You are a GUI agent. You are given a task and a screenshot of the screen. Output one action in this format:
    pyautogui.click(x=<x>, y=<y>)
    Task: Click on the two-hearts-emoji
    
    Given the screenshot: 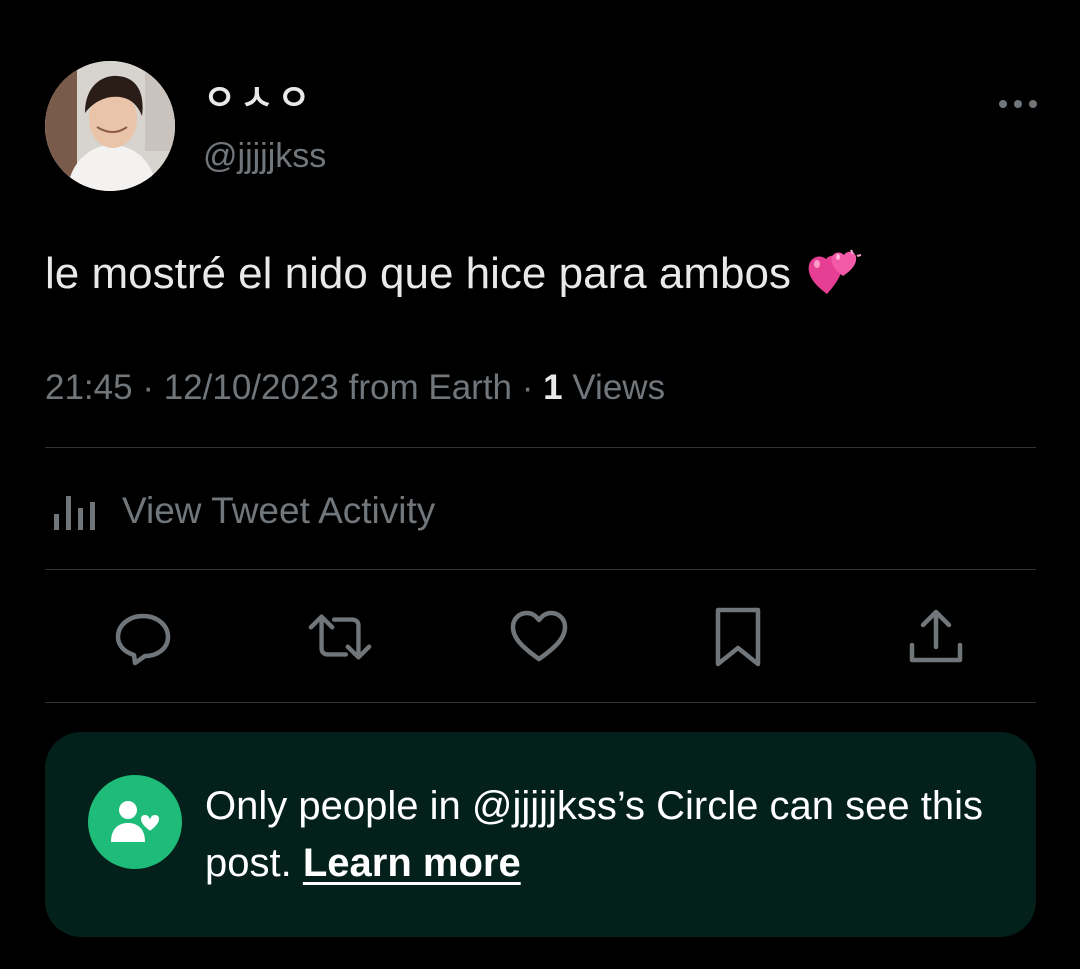 What is the action you would take?
    pyautogui.click(x=835, y=279)
    